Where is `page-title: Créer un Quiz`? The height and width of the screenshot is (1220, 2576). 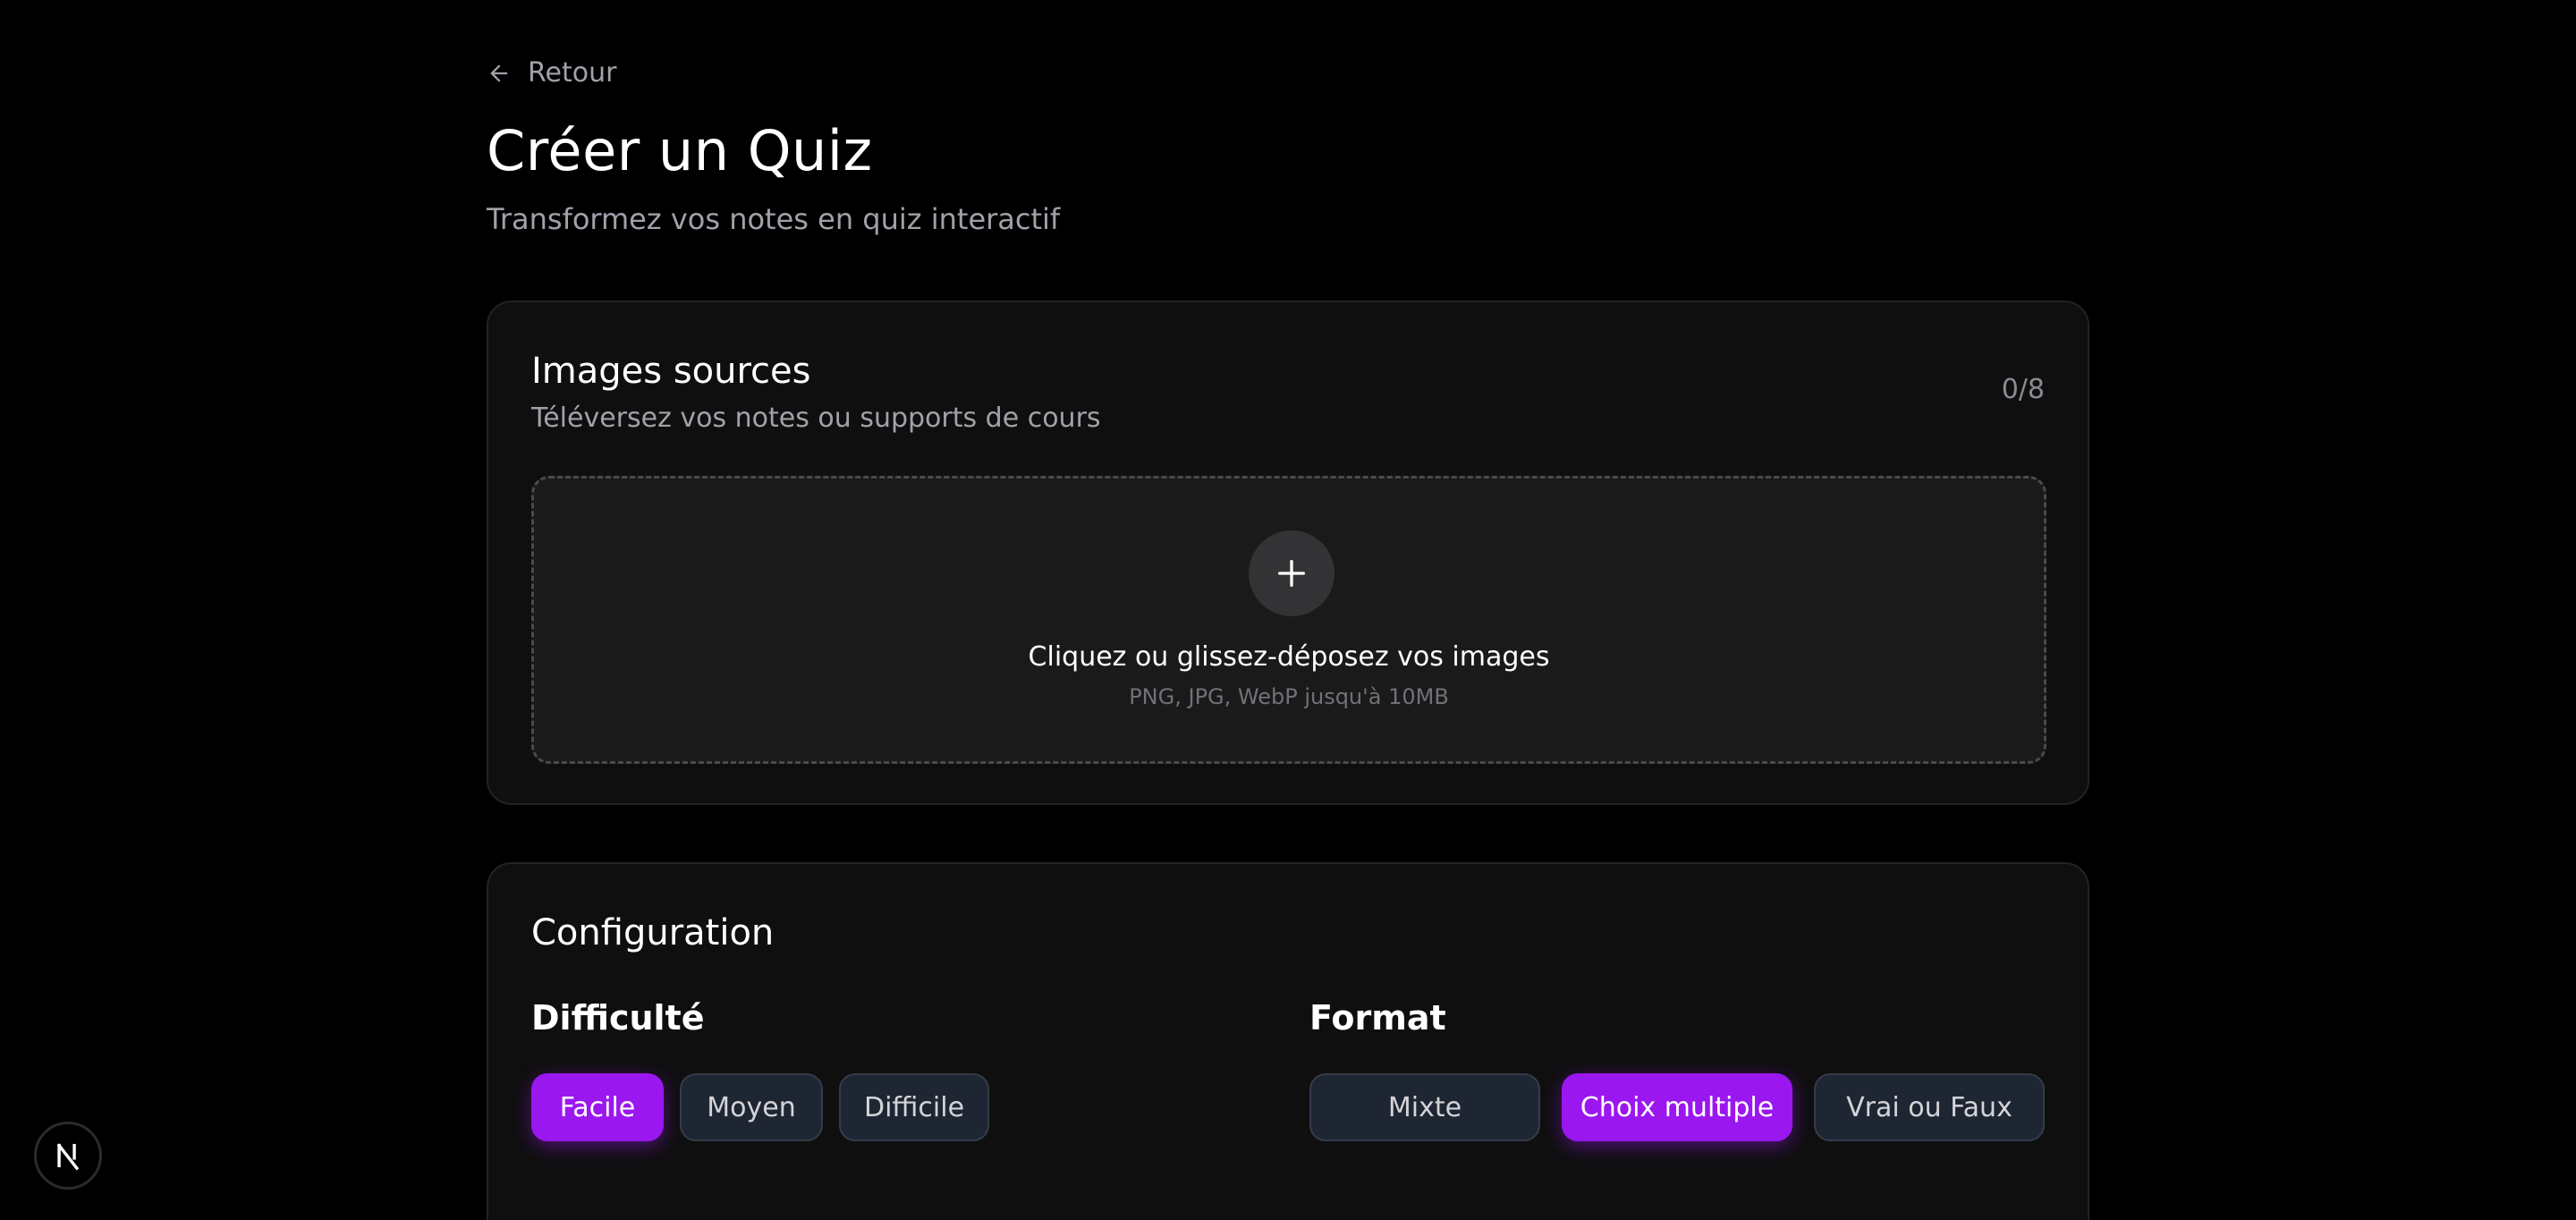
page-title: Créer un Quiz is located at coordinates (680, 150).